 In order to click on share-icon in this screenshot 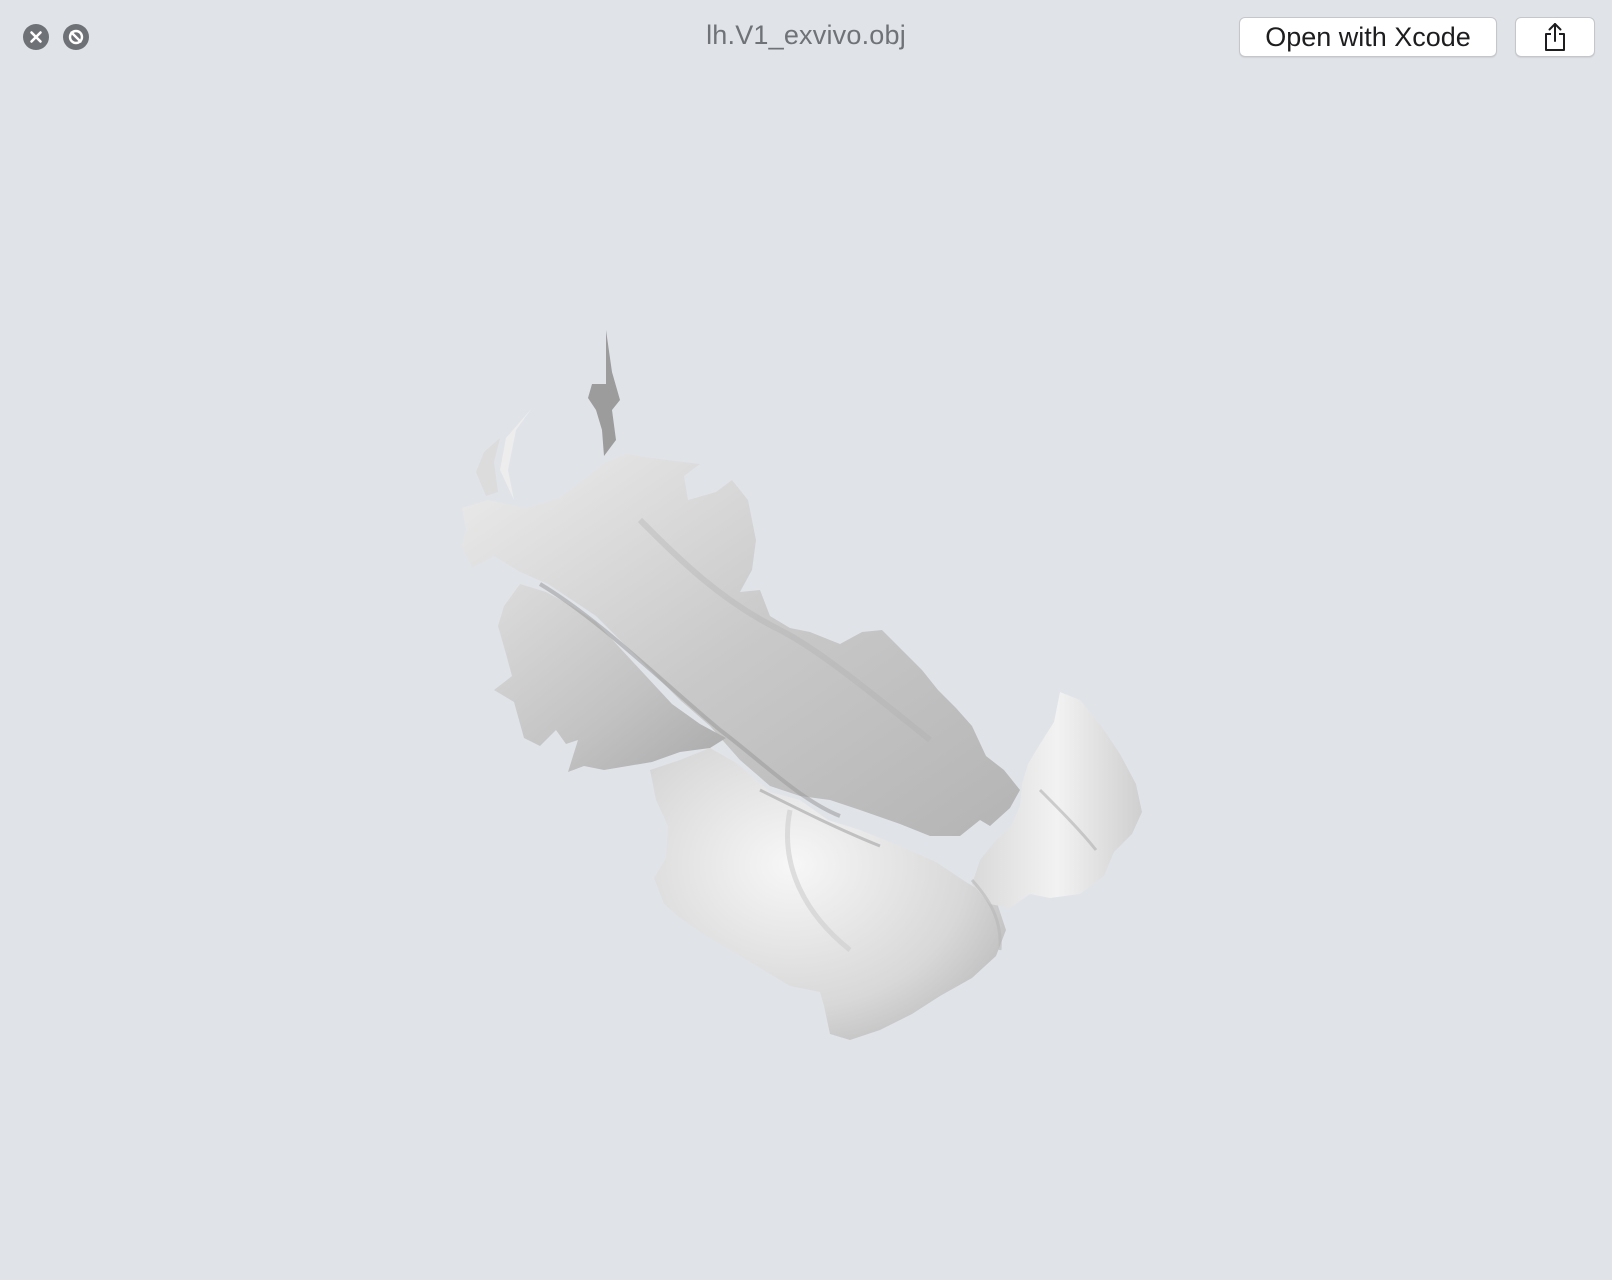, I will do `click(1555, 37)`.